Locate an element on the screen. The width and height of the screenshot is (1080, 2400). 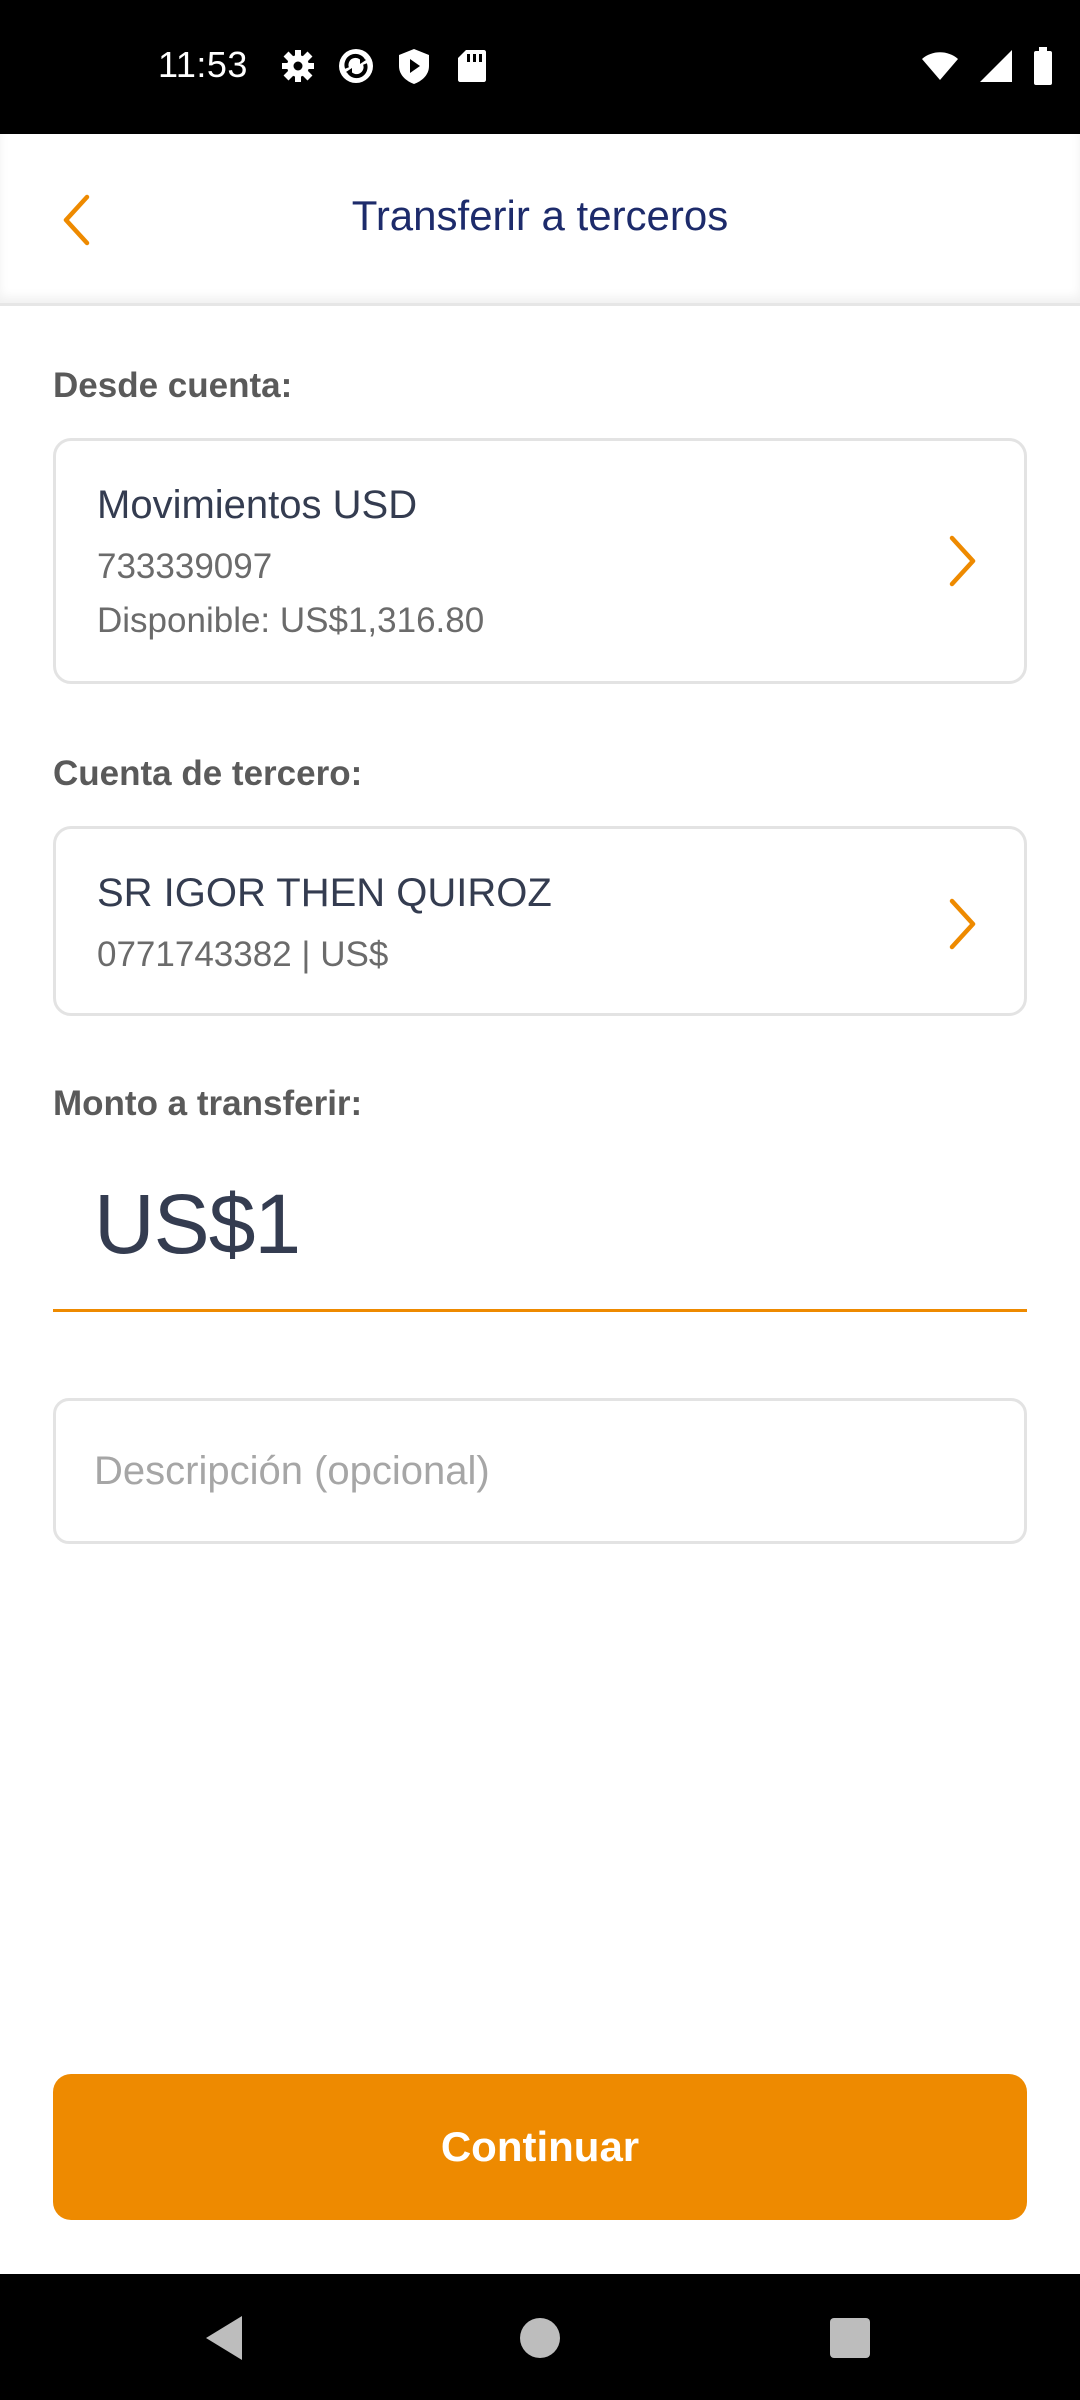
description-field is located at coordinates (540, 1471).